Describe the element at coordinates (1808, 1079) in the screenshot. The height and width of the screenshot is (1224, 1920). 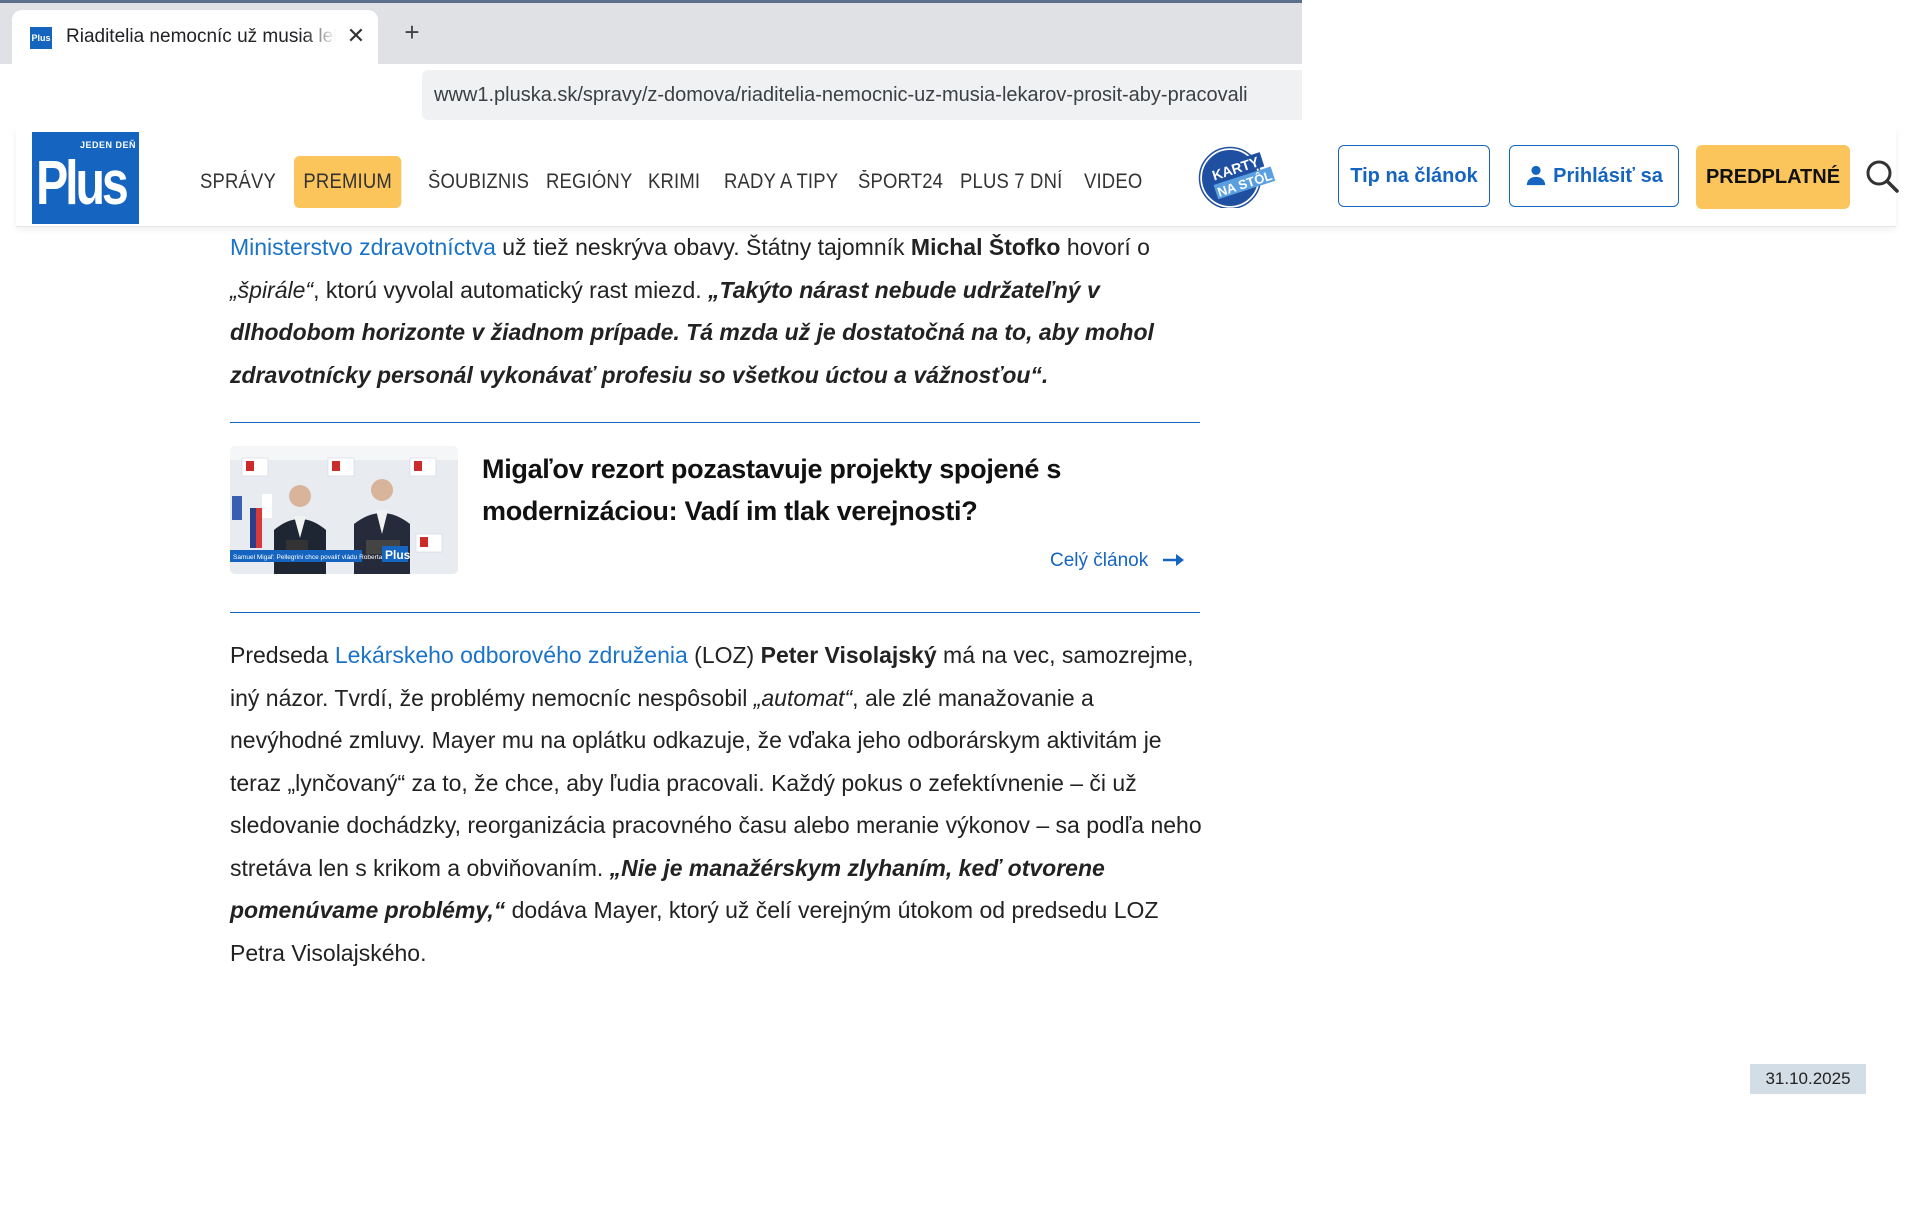
I see `date-badge: 31.10.2025` at that location.